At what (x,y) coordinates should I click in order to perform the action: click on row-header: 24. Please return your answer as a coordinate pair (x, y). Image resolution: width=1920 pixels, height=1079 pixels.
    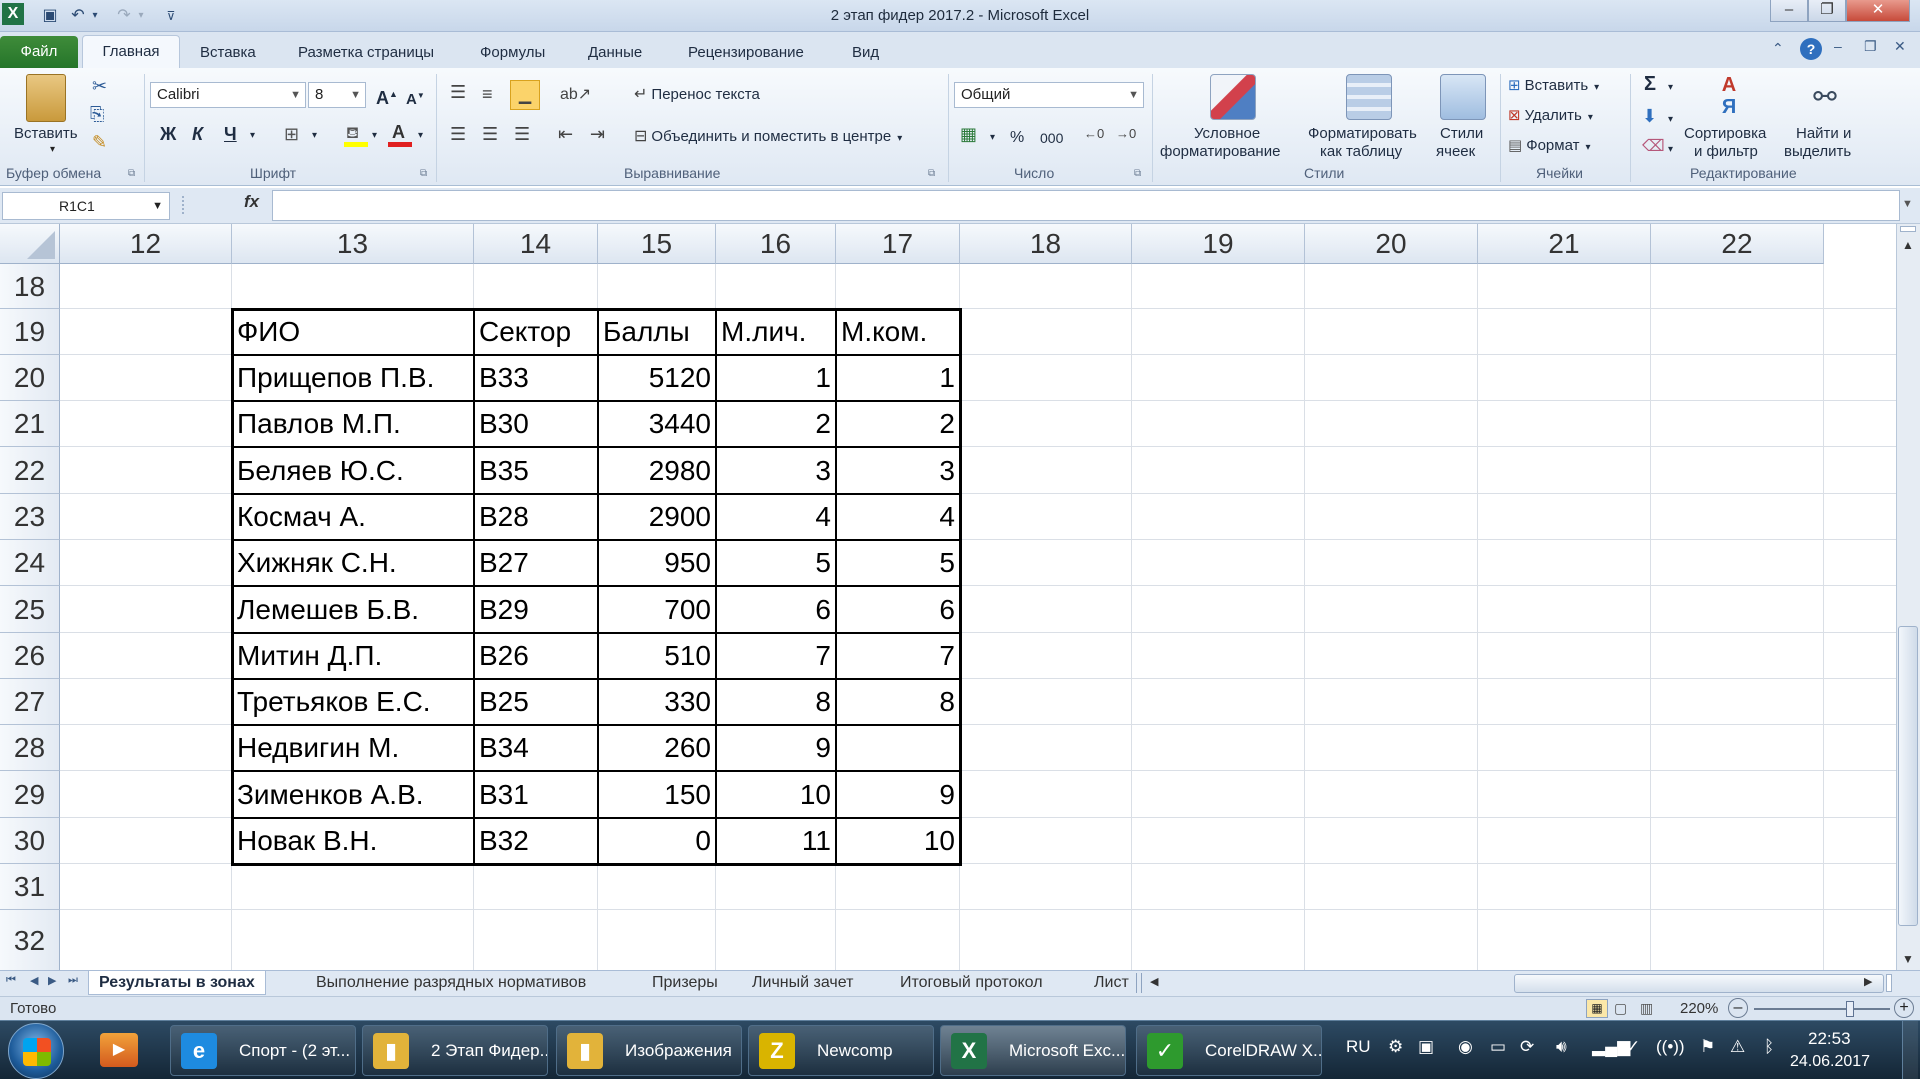
    Looking at the image, I should click on (30, 563).